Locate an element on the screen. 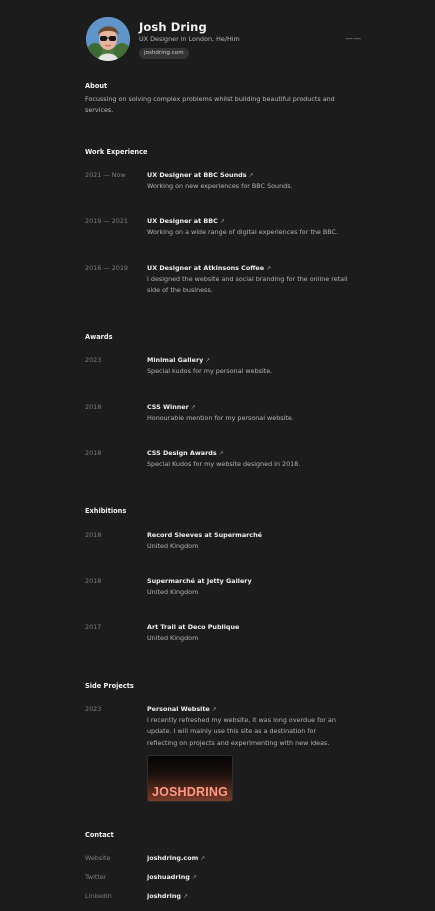 The width and height of the screenshot is (435, 911). work-title: UX Designer at BBC Sounds is located at coordinates (197, 175).